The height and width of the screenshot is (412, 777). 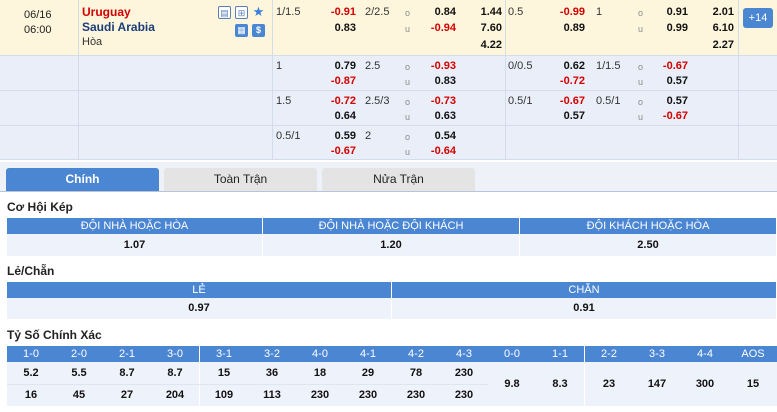 I want to click on cs-odds-away-4-3: 230, so click(x=464, y=395).